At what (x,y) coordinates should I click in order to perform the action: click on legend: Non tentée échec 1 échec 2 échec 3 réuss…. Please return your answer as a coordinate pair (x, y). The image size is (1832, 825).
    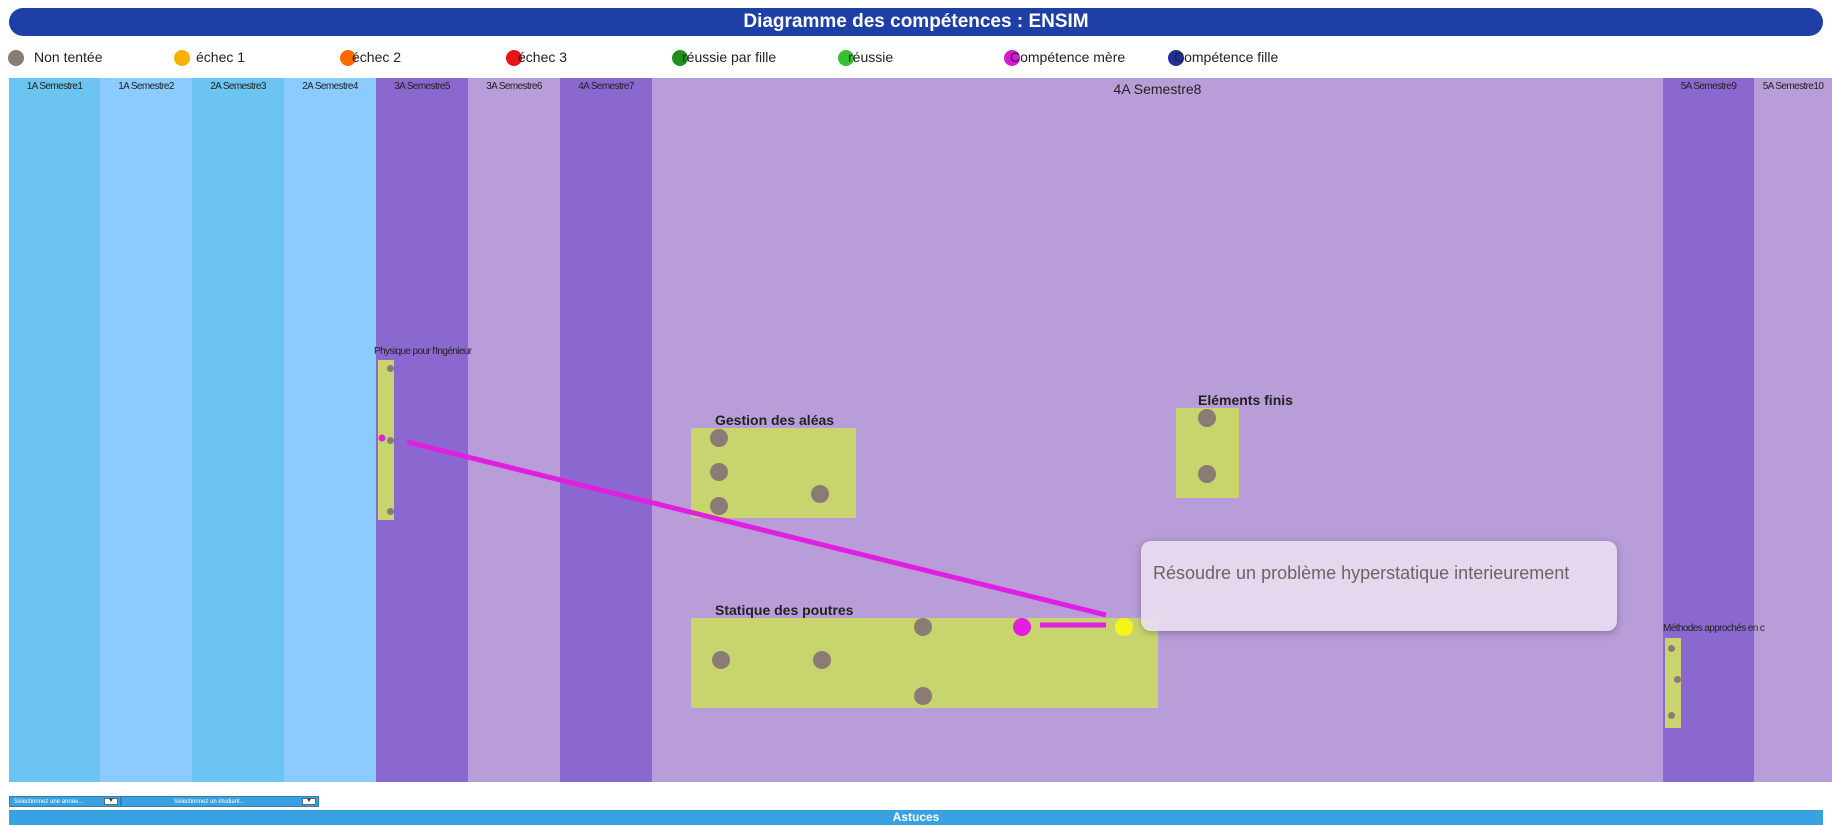
    Looking at the image, I should click on (916, 57).